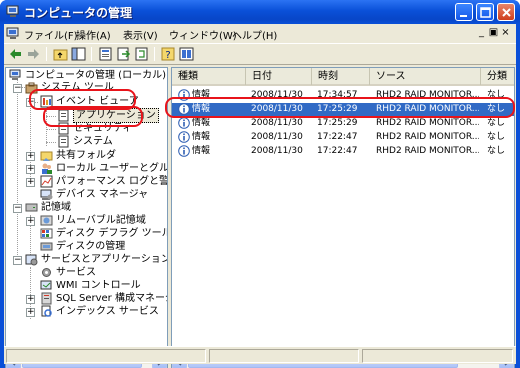  What do you see at coordinates (101, 220) in the screenshot?
I see `tree-label: リムーバブル記憶域` at bounding box center [101, 220].